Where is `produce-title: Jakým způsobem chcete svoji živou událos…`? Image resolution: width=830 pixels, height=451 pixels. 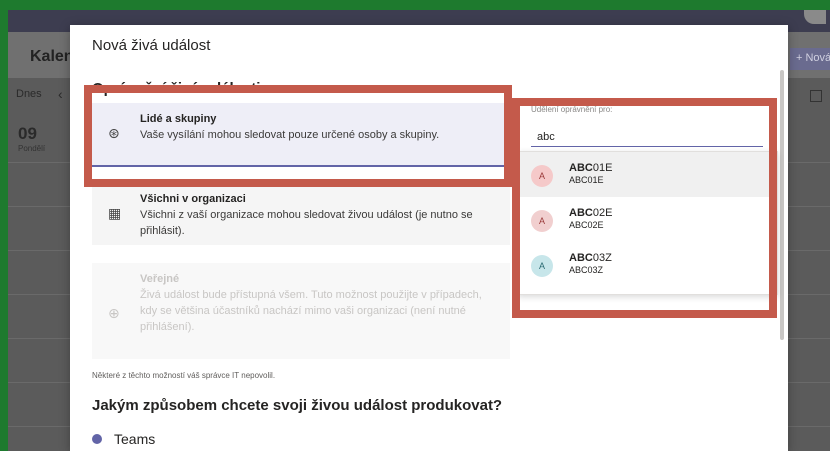
produce-title: Jakým způsobem chcete svoji živou událos… is located at coordinates (297, 405).